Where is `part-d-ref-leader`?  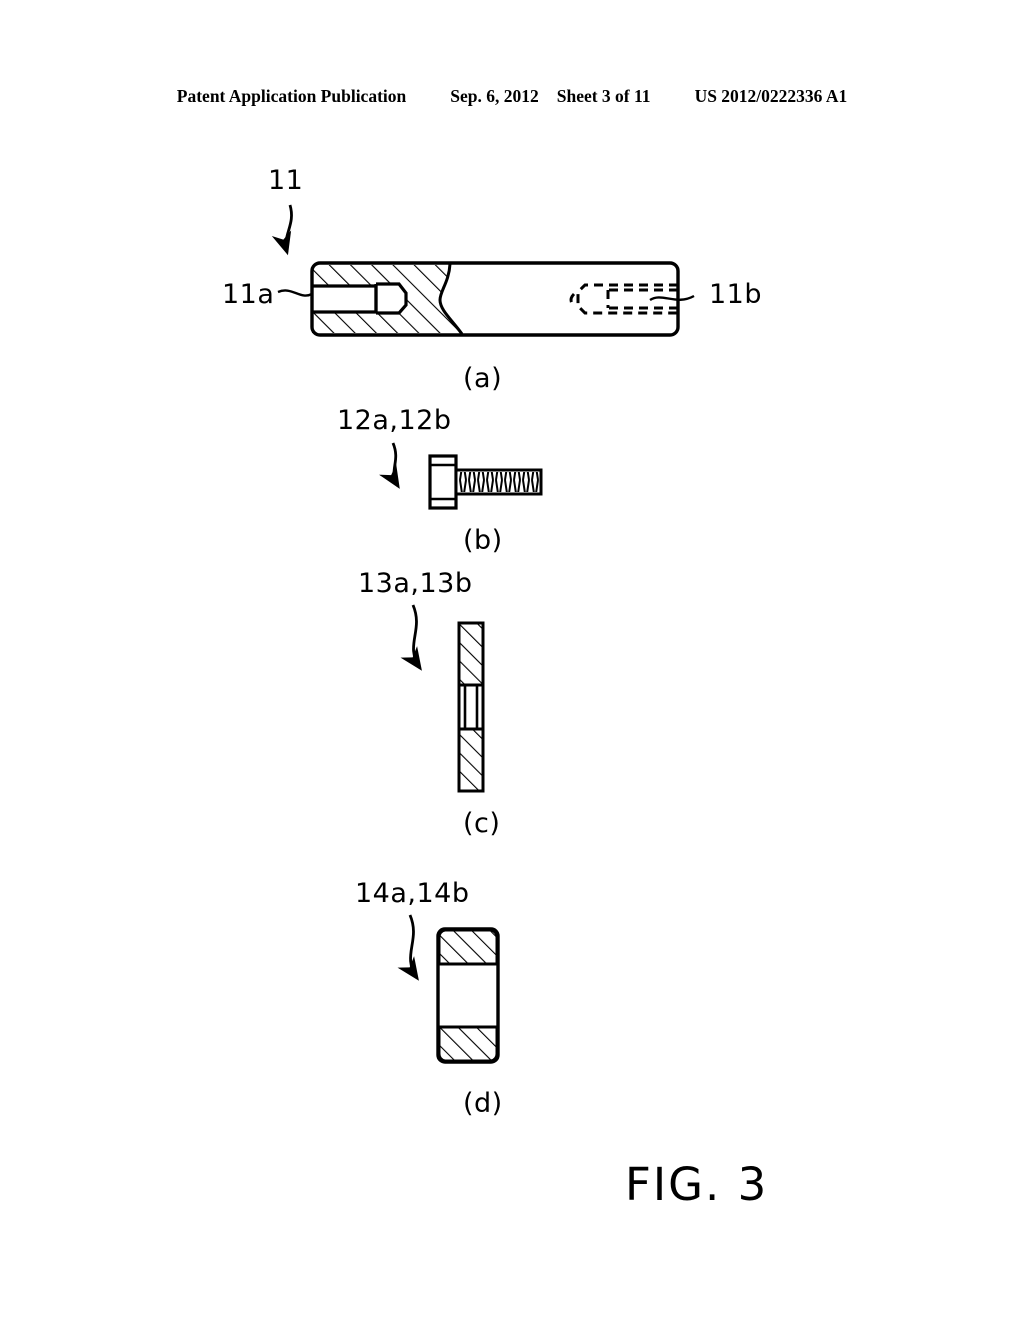 part-d-ref-leader is located at coordinates (408, 947).